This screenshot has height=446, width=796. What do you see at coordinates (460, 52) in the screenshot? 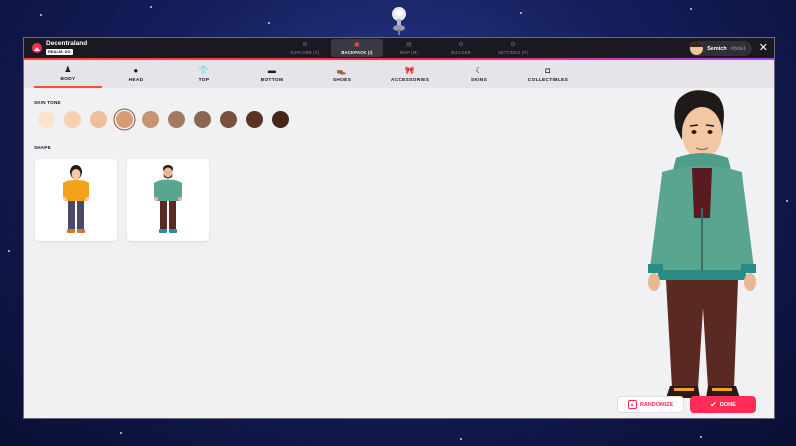
I see `nav-label: BUILDER` at bounding box center [460, 52].